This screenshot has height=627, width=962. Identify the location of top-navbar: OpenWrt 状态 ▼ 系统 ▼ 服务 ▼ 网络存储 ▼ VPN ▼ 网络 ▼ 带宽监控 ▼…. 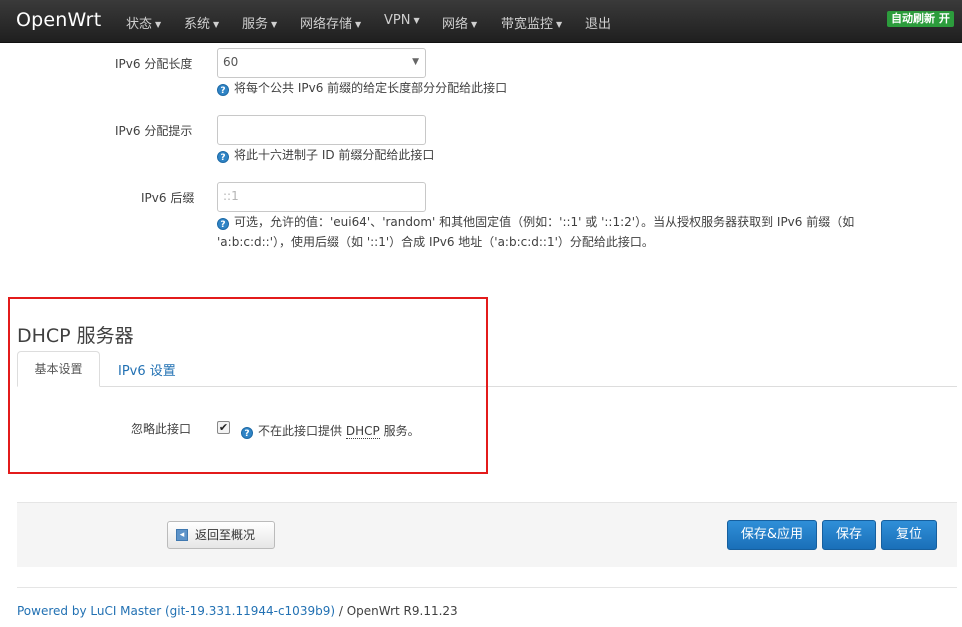
(481, 21).